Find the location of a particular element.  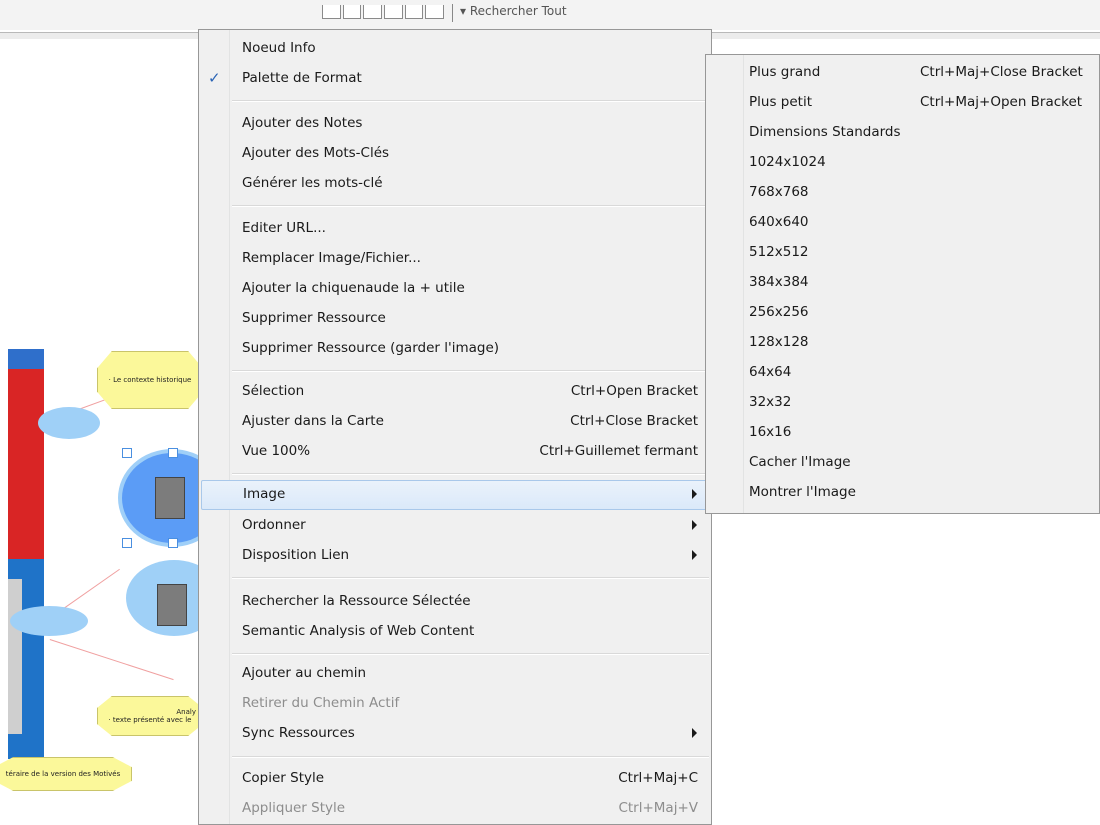

submenu-item-64: 64x64 is located at coordinates (902, 373).